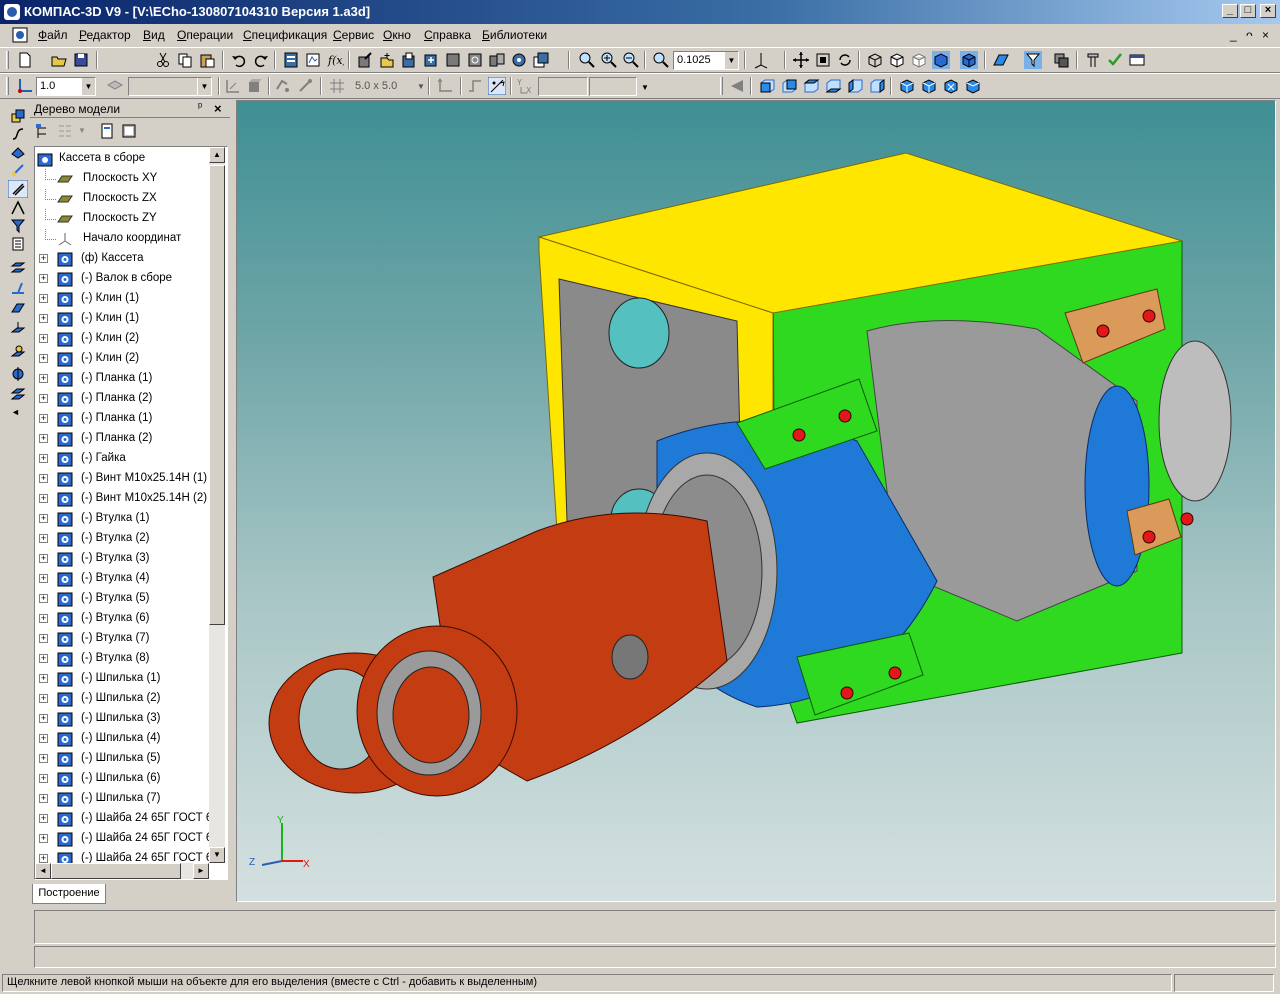 Image resolution: width=1280 pixels, height=994 pixels. I want to click on thin-hidden-lines-icon, so click(919, 60).